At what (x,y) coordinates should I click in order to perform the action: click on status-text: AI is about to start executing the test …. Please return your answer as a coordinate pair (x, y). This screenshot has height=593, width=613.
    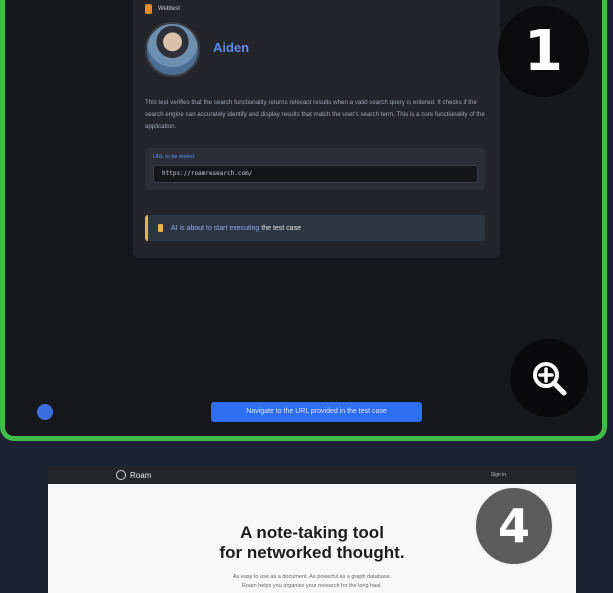
    Looking at the image, I should click on (236, 228).